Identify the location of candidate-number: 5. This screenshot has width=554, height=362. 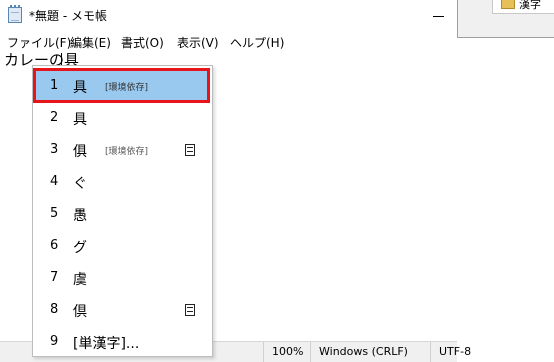
(54, 213).